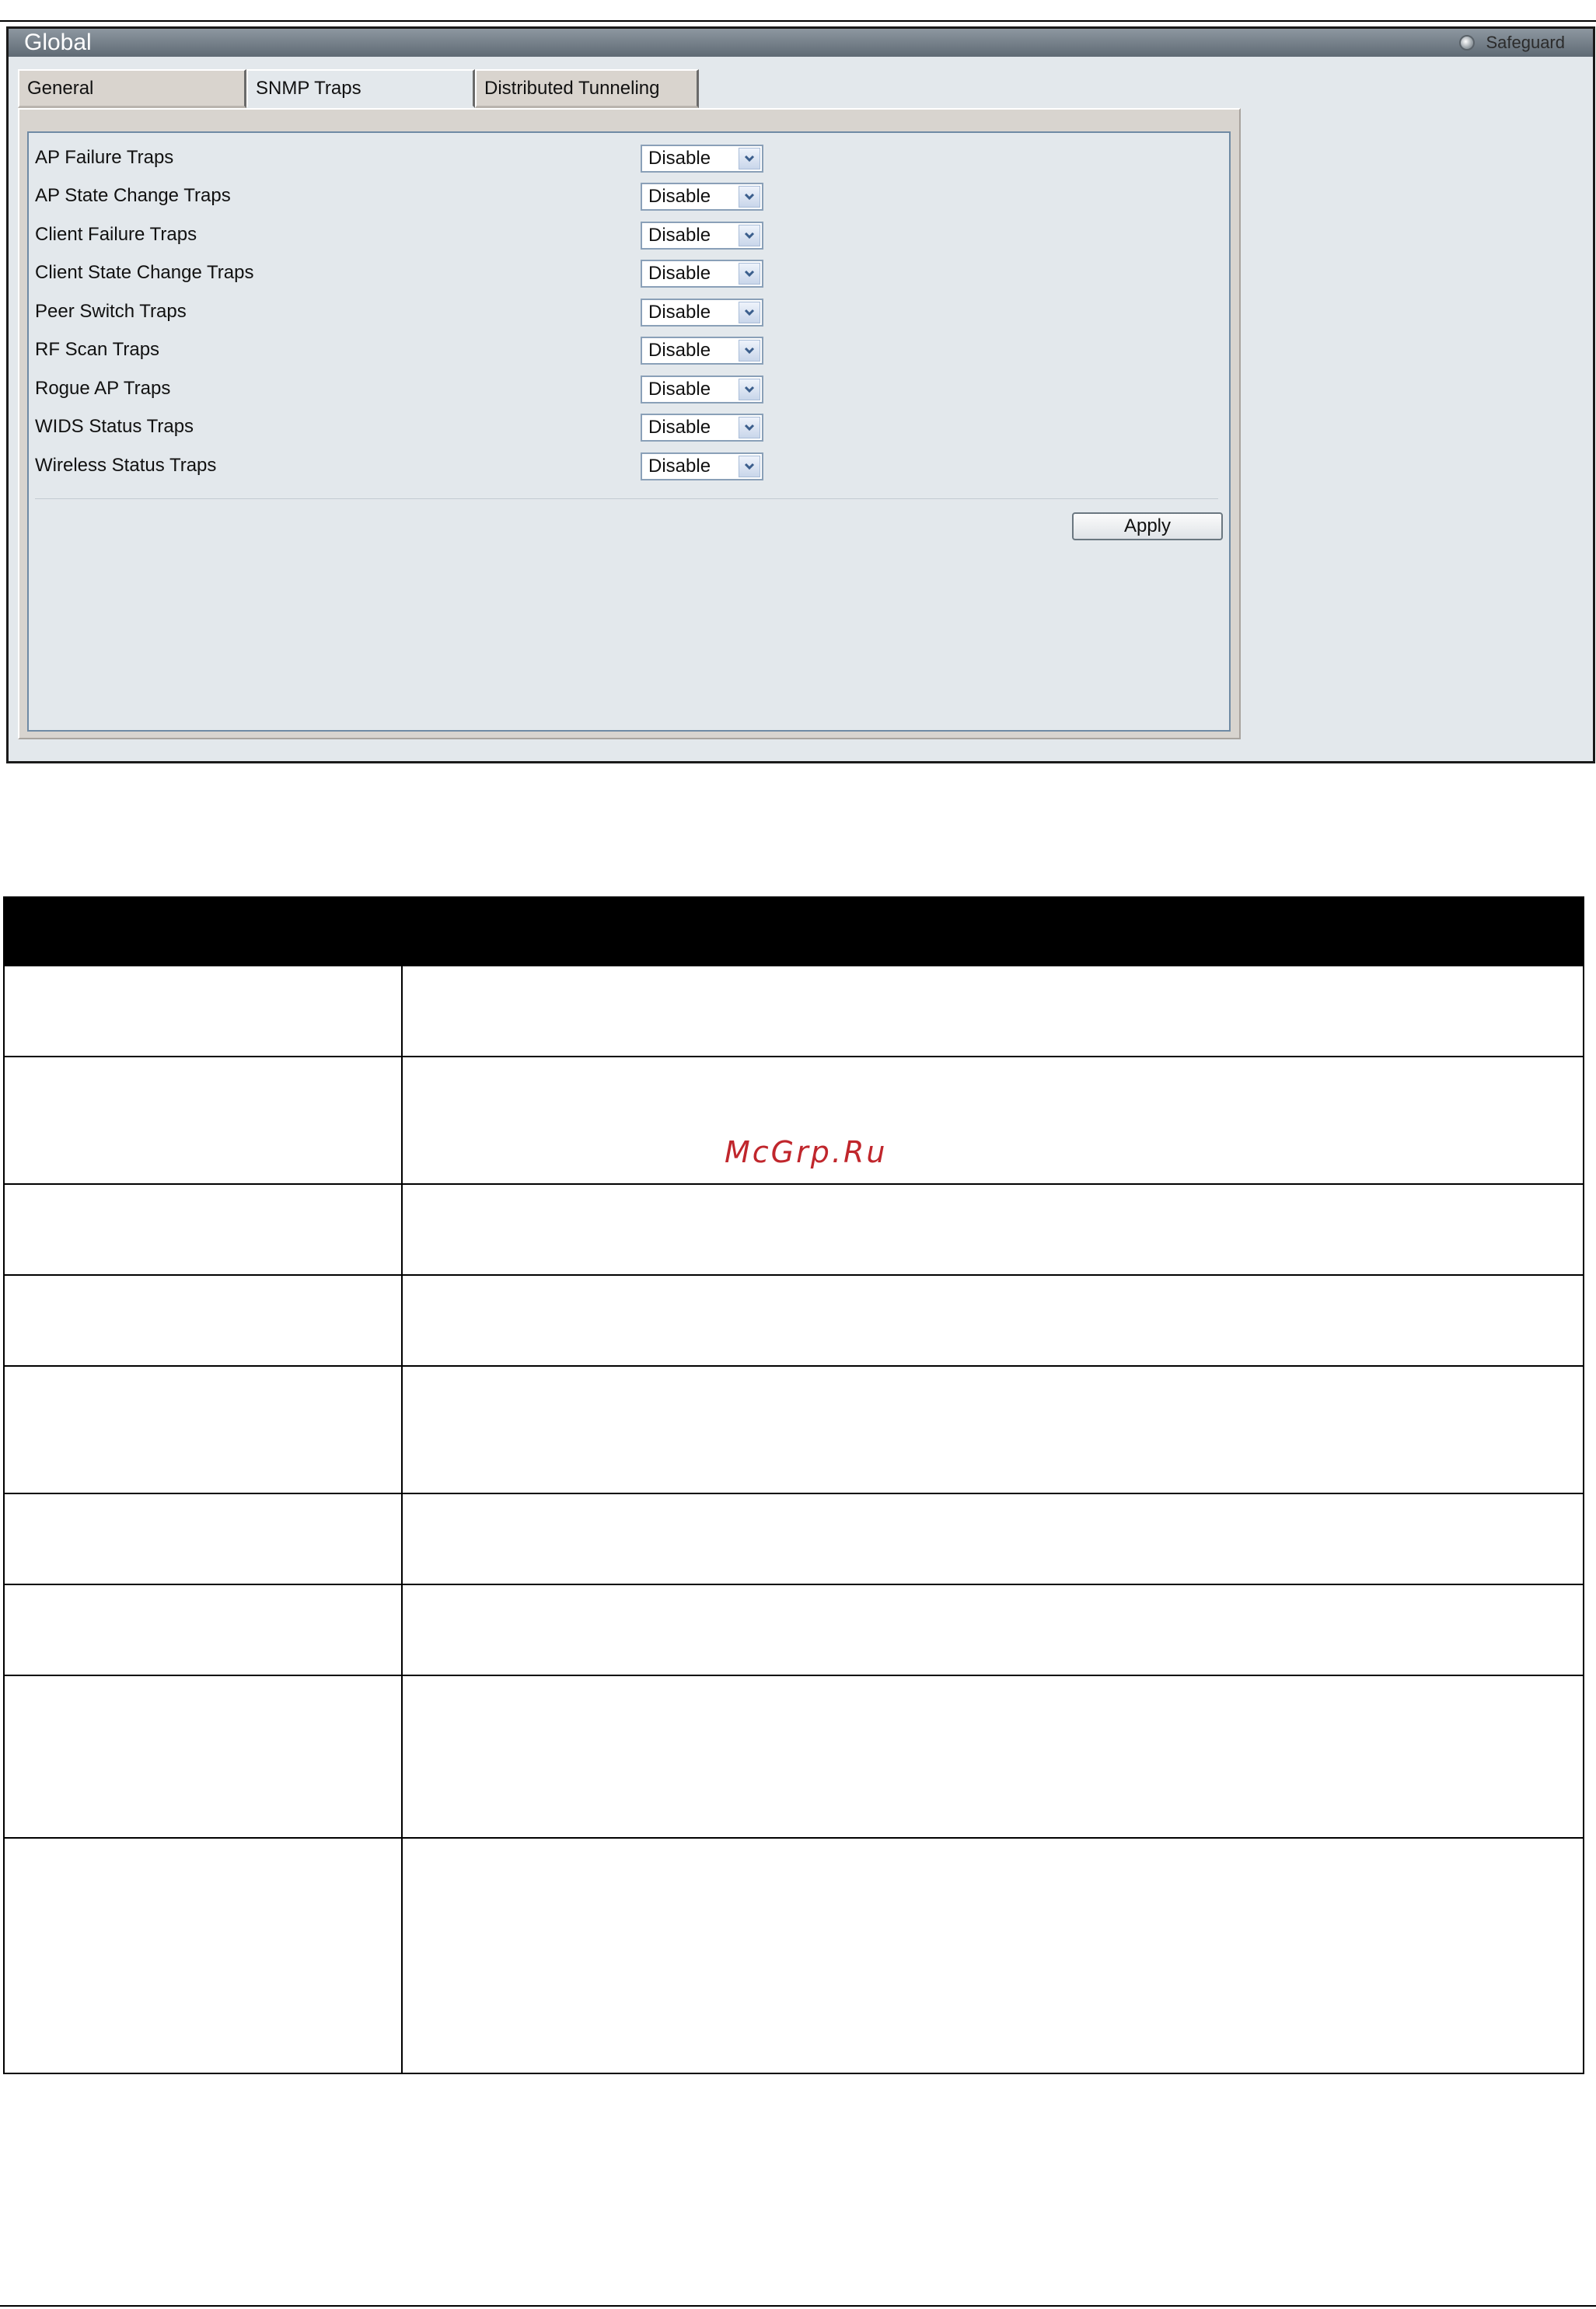  What do you see at coordinates (58, 42) in the screenshot?
I see `window-title: Global` at bounding box center [58, 42].